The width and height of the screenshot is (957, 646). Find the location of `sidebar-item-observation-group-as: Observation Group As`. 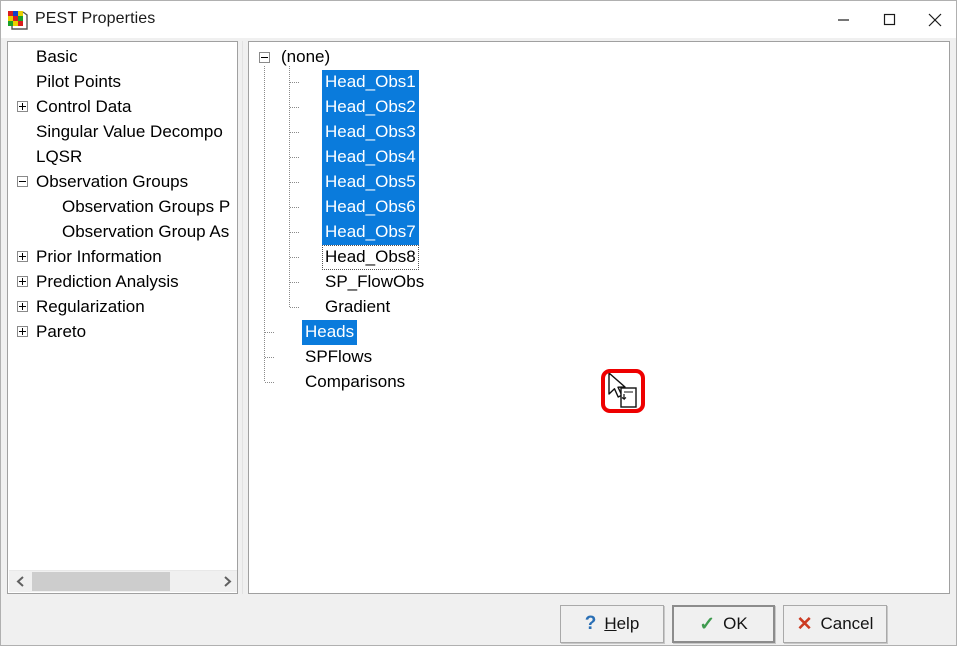

sidebar-item-observation-group-as: Observation Group As is located at coordinates (122, 231).